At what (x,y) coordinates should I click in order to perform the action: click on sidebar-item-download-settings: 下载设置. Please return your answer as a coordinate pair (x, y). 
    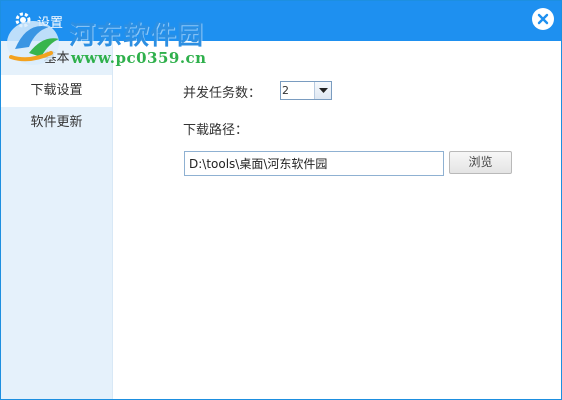
    Looking at the image, I should click on (56, 91).